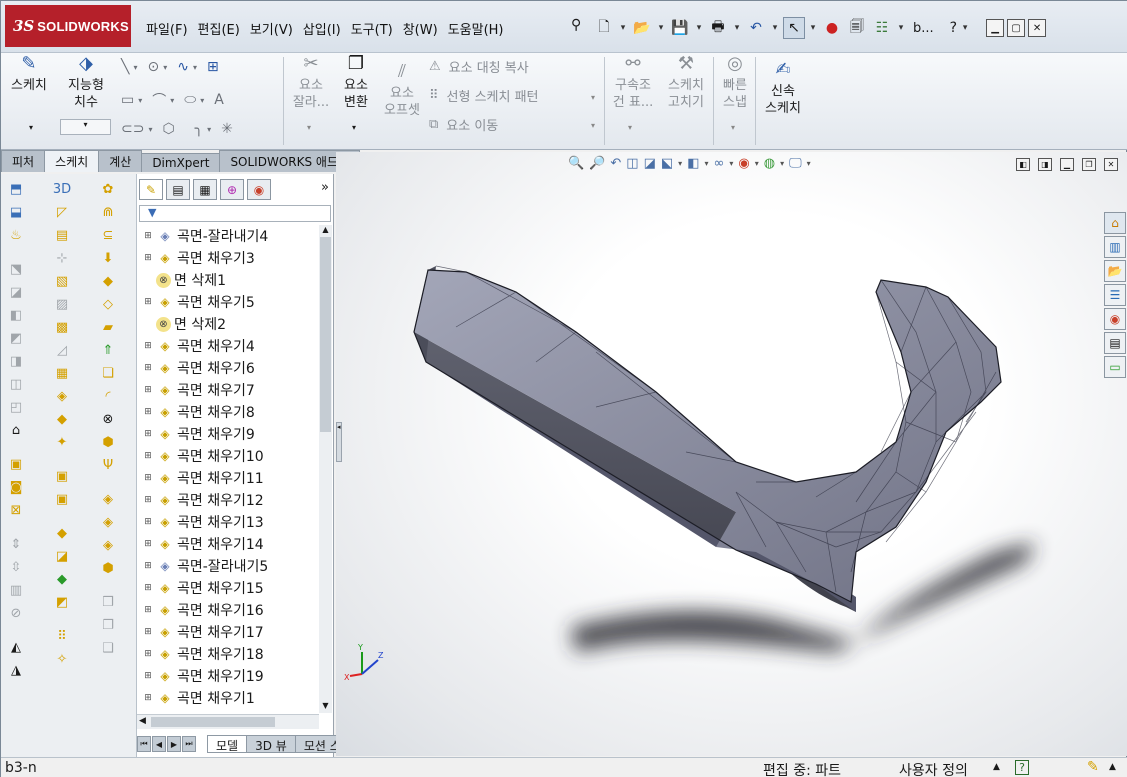 Image resolution: width=1127 pixels, height=777 pixels. What do you see at coordinates (16, 510) in the screenshot?
I see `surface-mesh-icon: ⊠` at bounding box center [16, 510].